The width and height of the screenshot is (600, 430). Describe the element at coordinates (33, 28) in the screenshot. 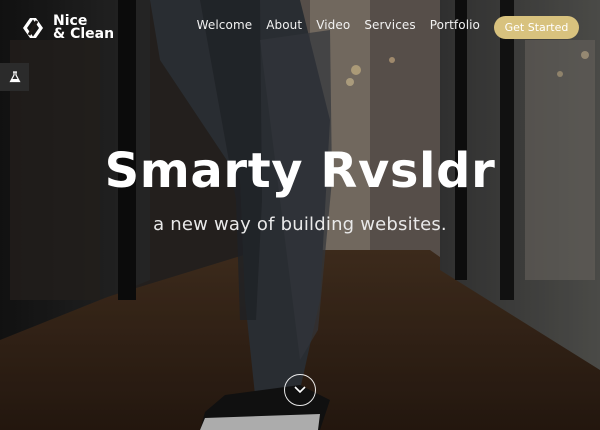

I see `logo-mark-icon` at that location.